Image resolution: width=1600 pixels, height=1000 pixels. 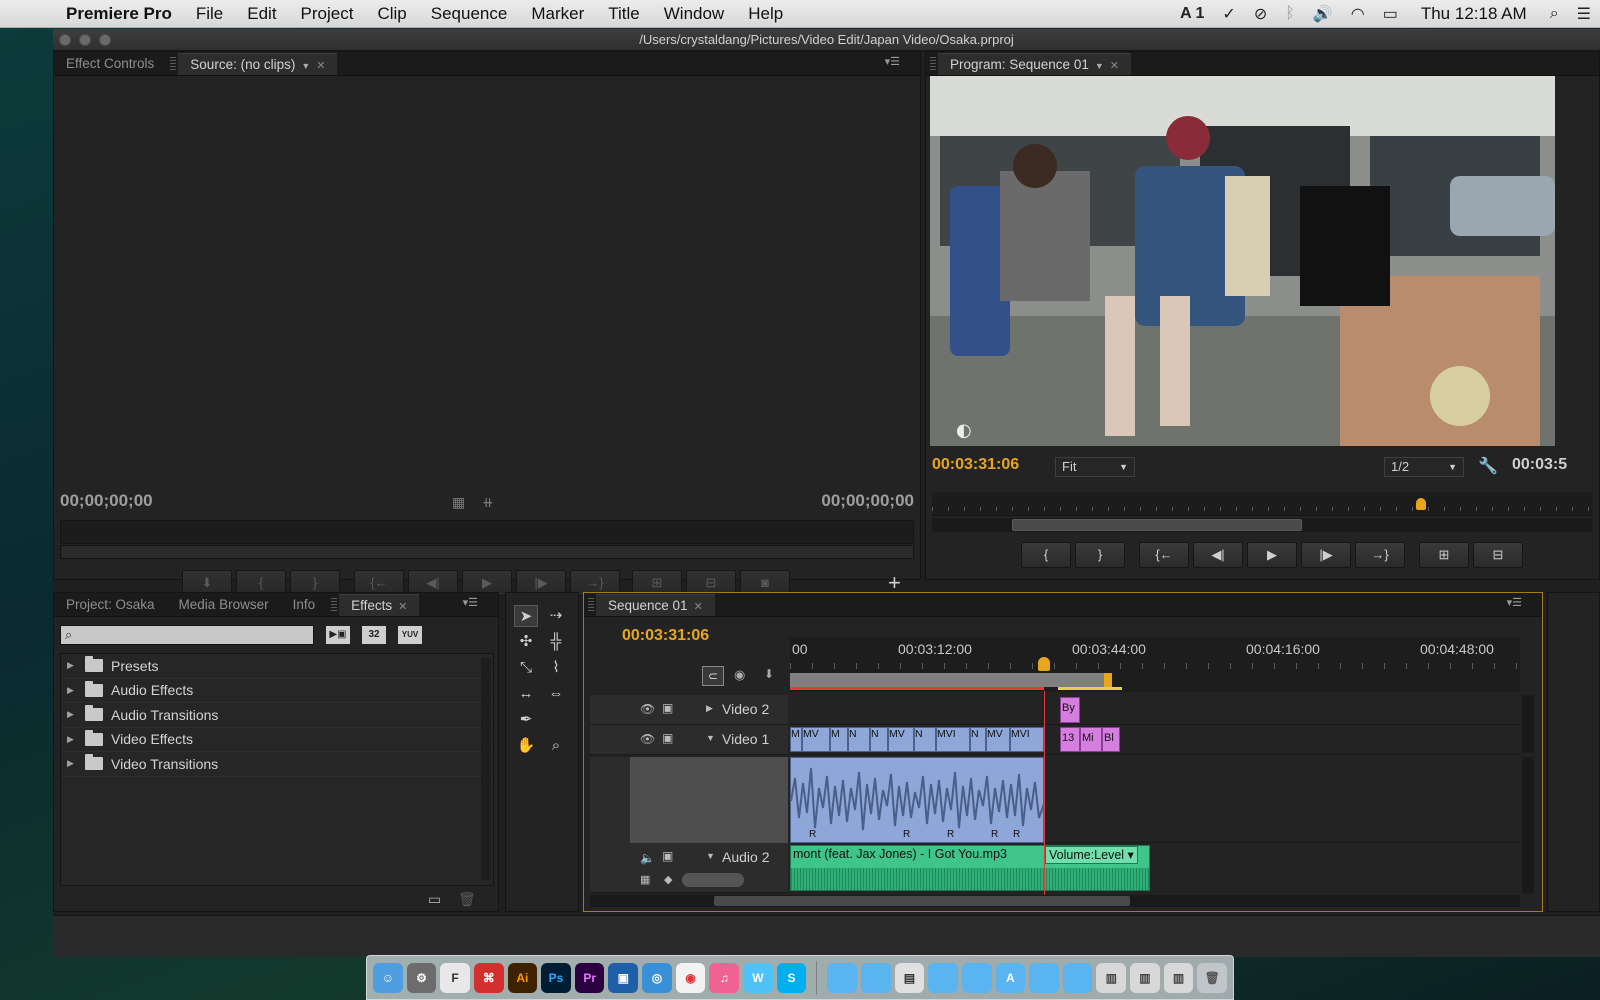 I want to click on tree-item-video-transitions: ▶ Video Transitions, so click(x=277, y=764).